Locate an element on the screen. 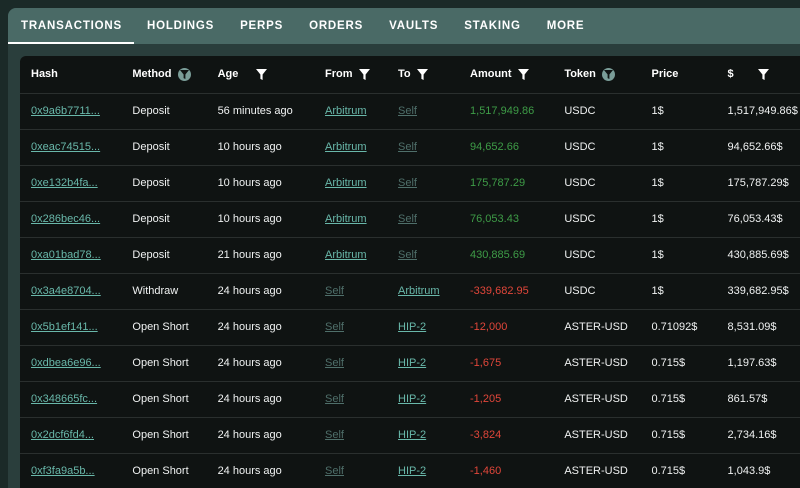  cell-token: USDC is located at coordinates (597, 111).